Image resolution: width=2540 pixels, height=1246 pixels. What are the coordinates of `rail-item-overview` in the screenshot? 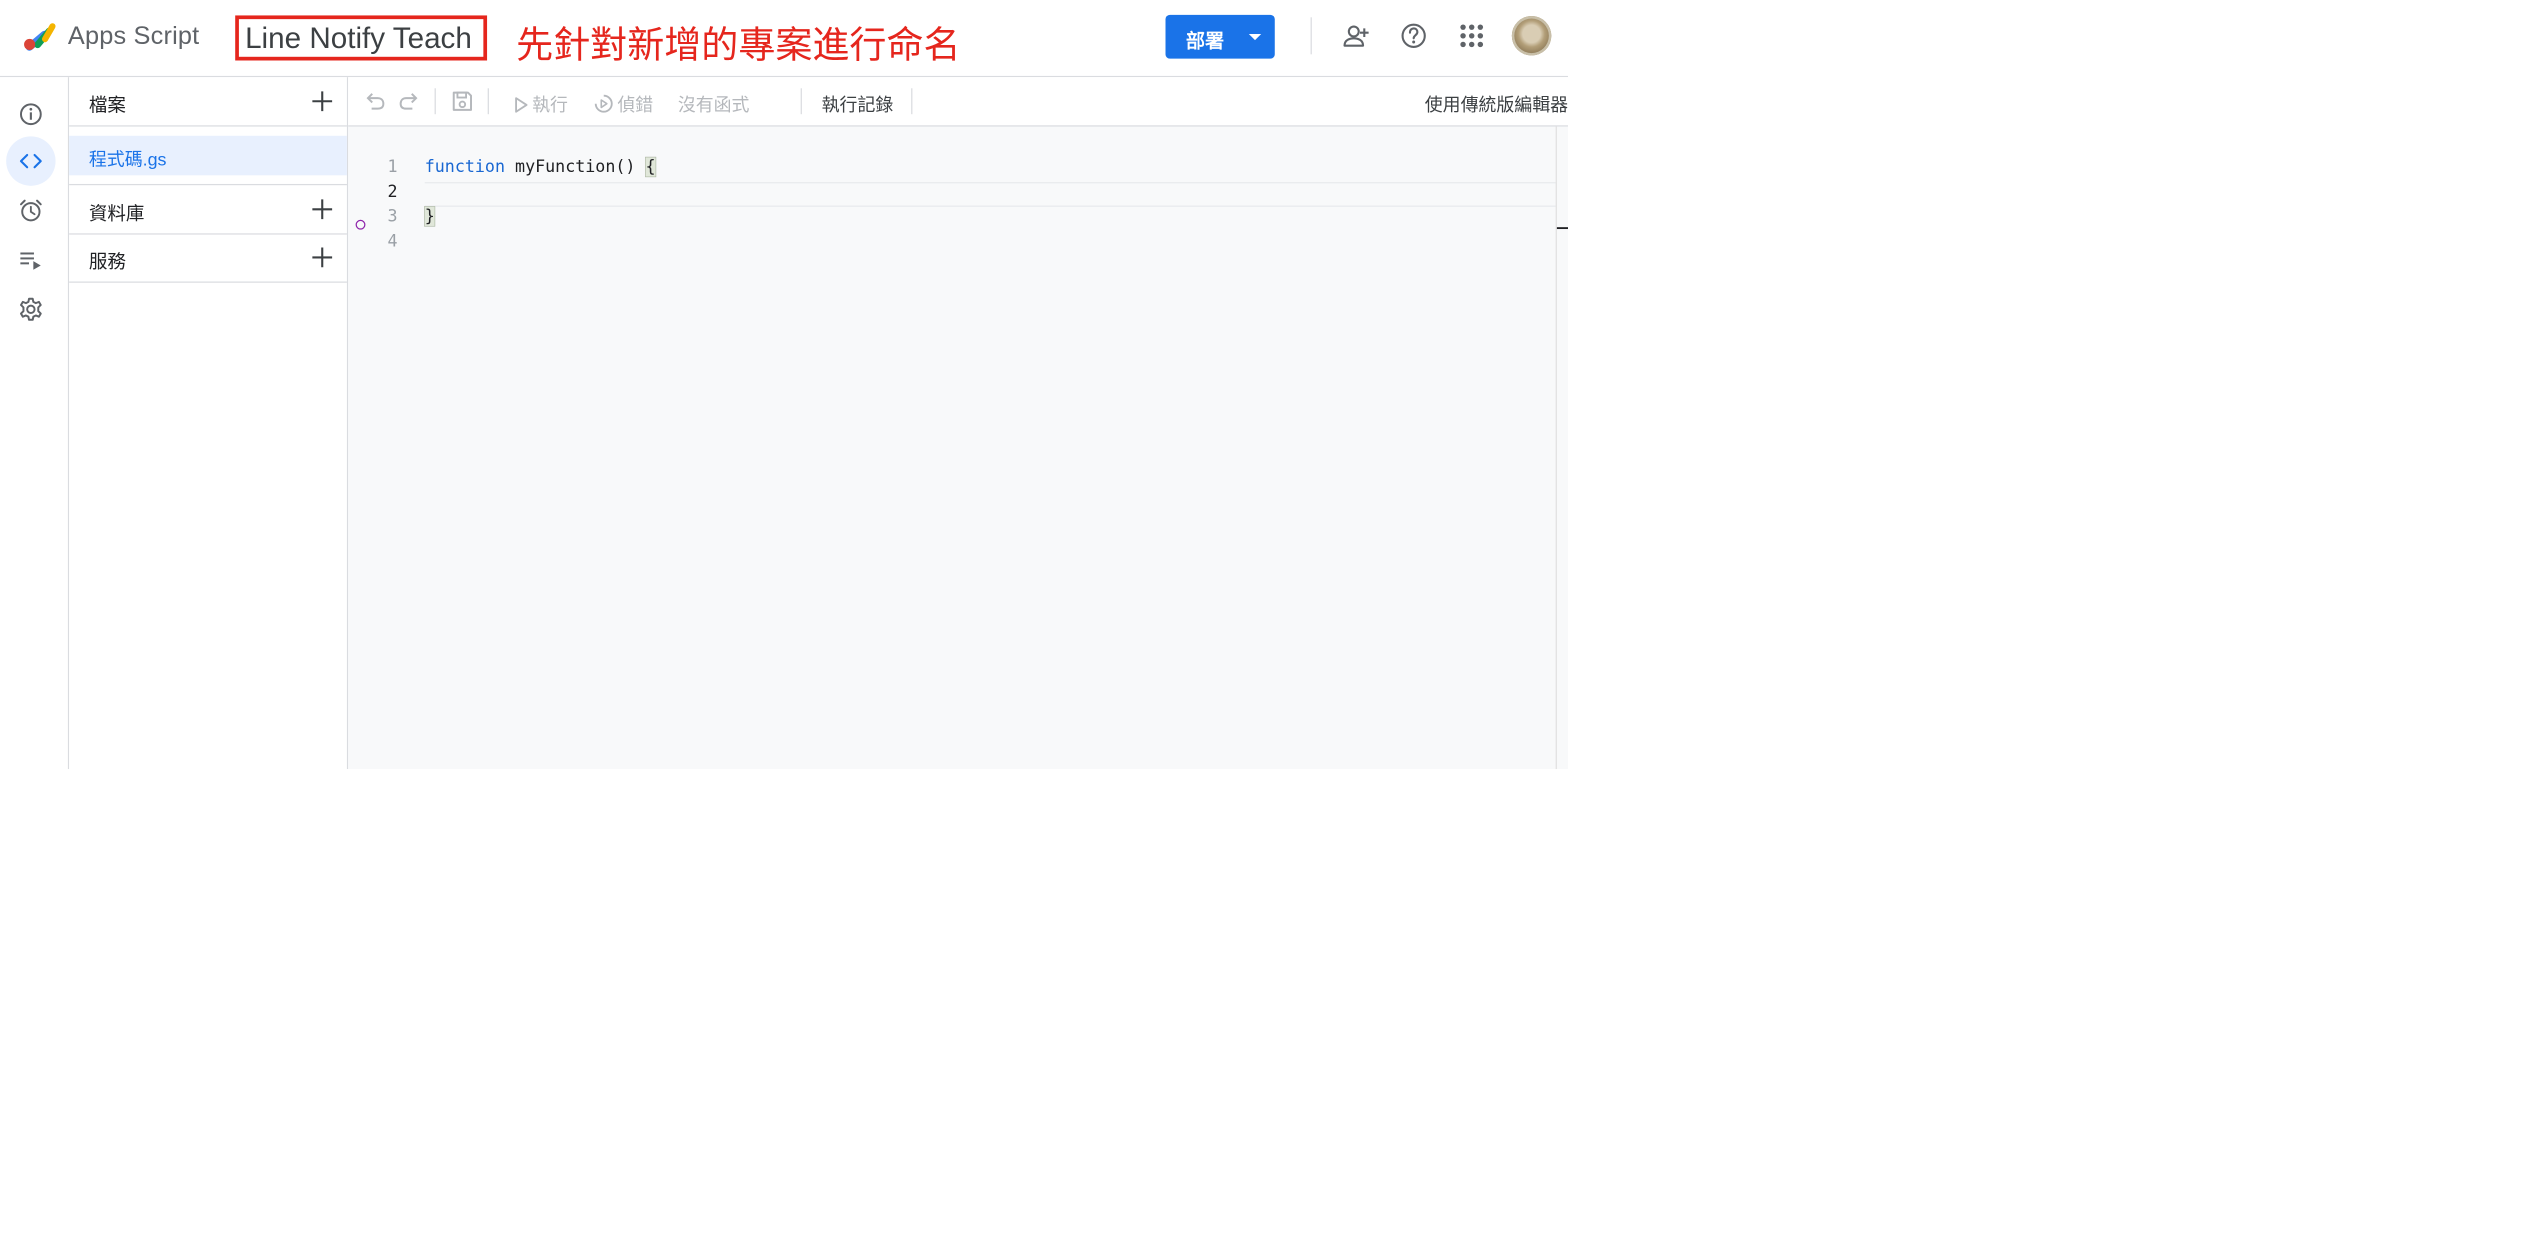 It's located at (30, 114).